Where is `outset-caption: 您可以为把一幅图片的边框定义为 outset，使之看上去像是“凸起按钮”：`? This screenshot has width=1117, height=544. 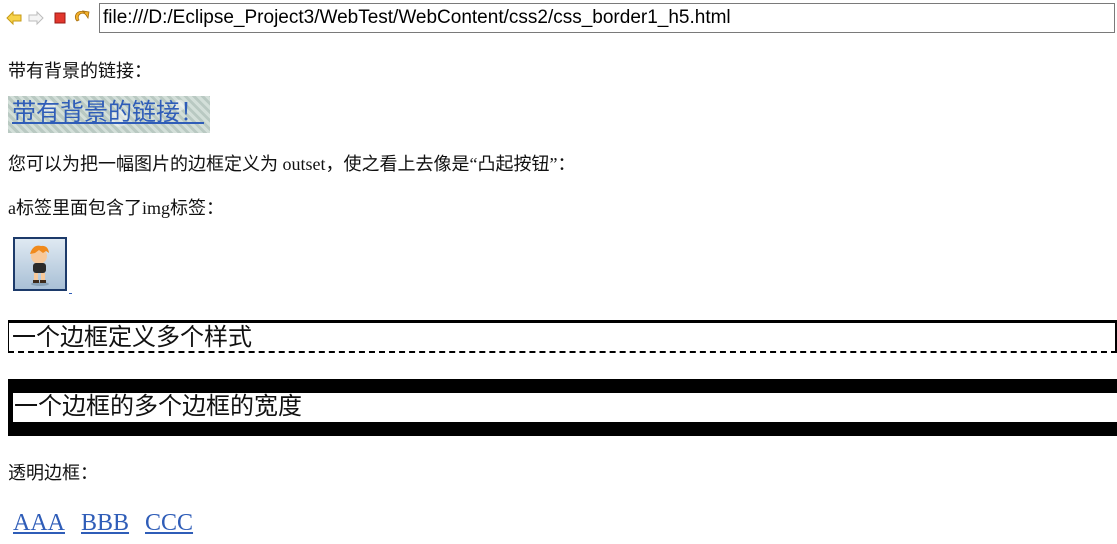
outset-caption: 您可以为把一幅图片的边框定义为 outset，使之看上去像是“凸起按钮”： is located at coordinates (292, 164).